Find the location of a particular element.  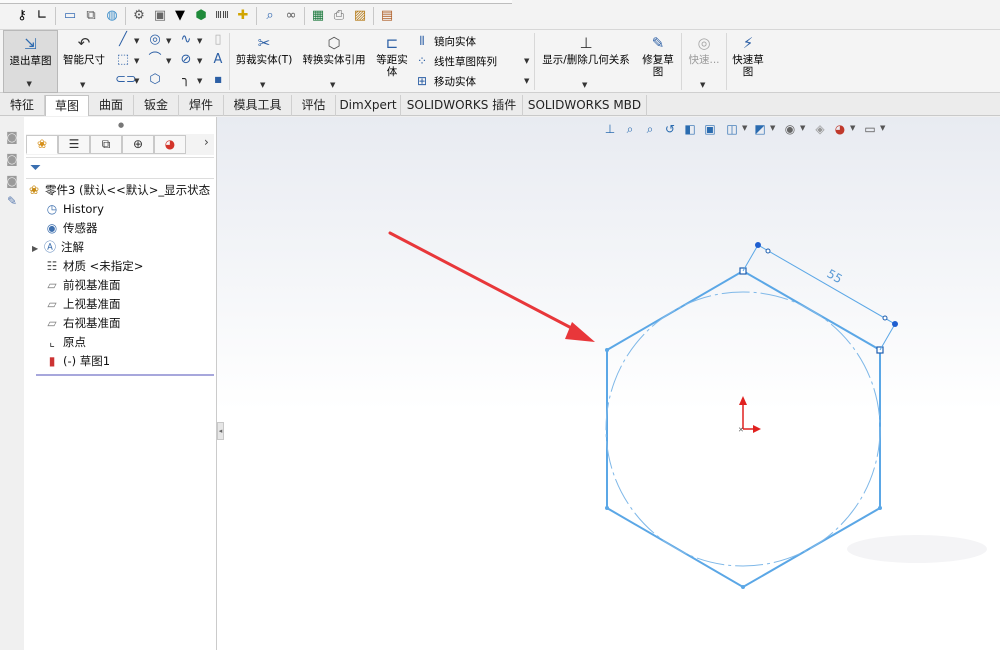

ellipse-icon: ⊘ is located at coordinates (186, 60).